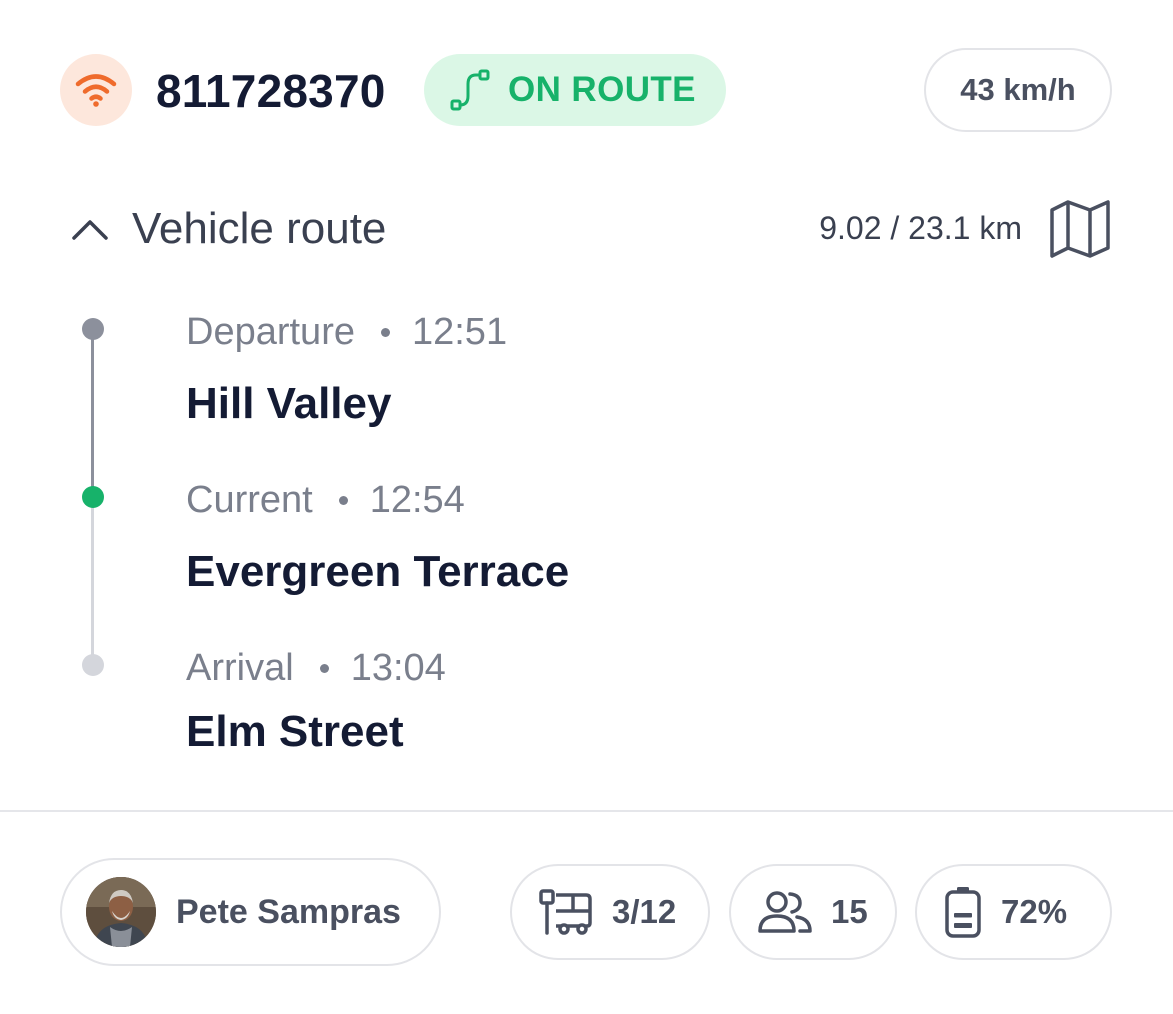  What do you see at coordinates (93, 665) in the screenshot?
I see `timeline-dot-arrival` at bounding box center [93, 665].